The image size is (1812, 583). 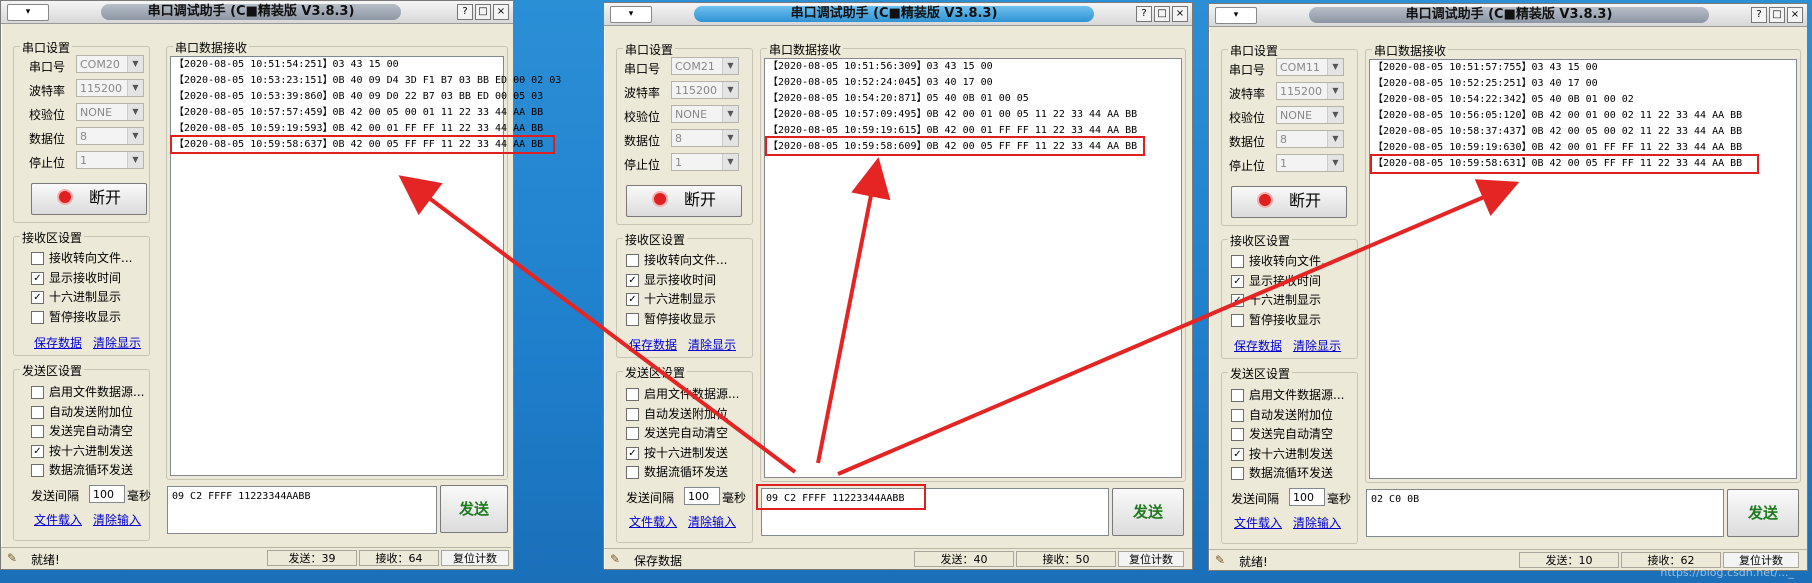 What do you see at coordinates (12, 558) in the screenshot?
I see `status-icon: ✎` at bounding box center [12, 558].